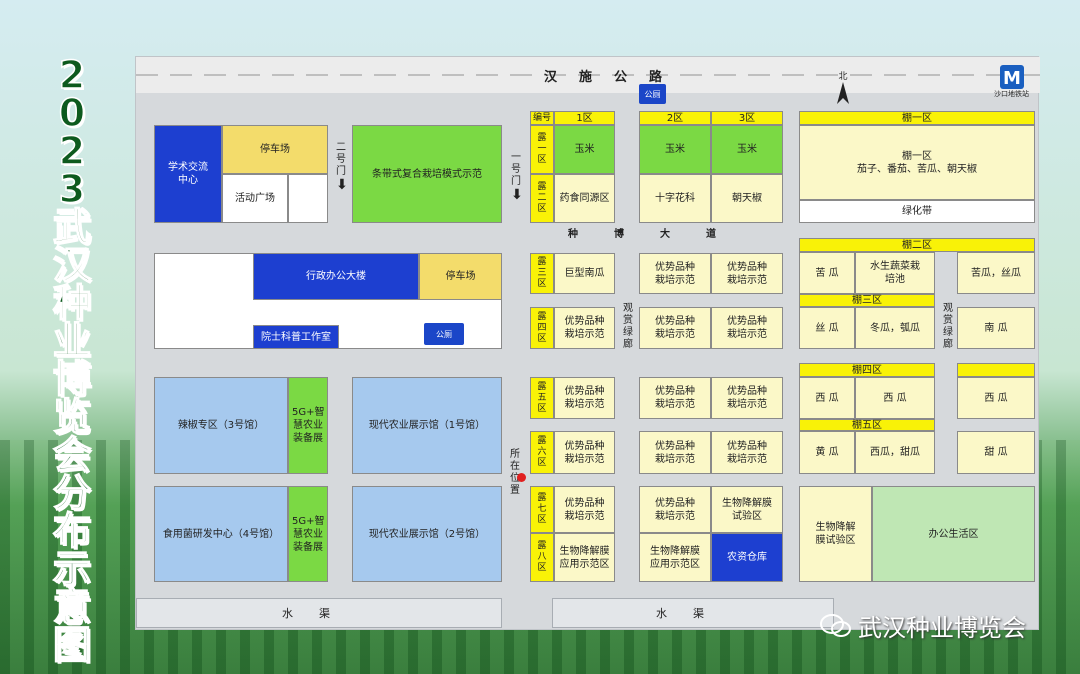 Image resolution: width=1080 pixels, height=674 pixels. Describe the element at coordinates (460, 276) in the screenshot. I see `parking-lot-2: 停车场` at that location.